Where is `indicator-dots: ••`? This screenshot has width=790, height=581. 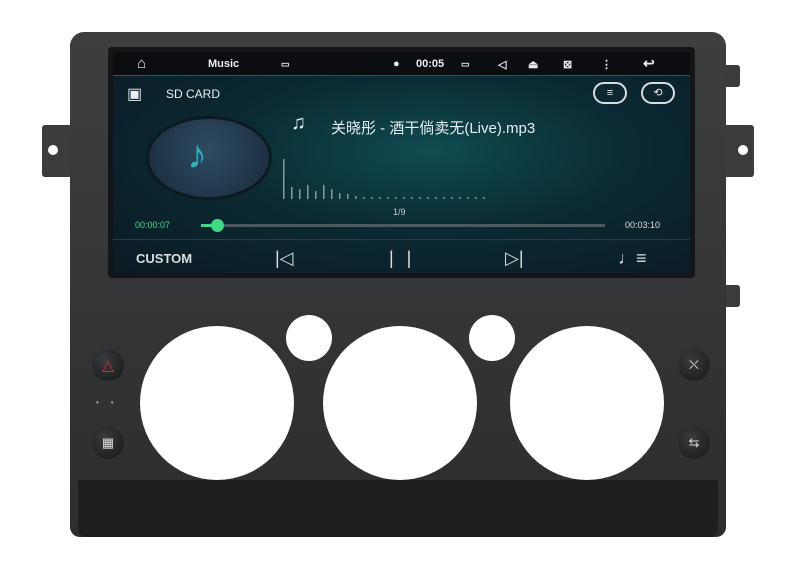 indicator-dots: •• is located at coordinates (111, 402).